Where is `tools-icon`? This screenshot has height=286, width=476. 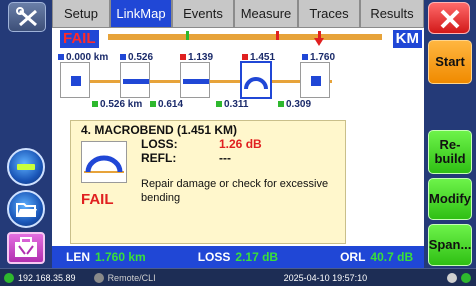 tools-icon is located at coordinates (26, 17).